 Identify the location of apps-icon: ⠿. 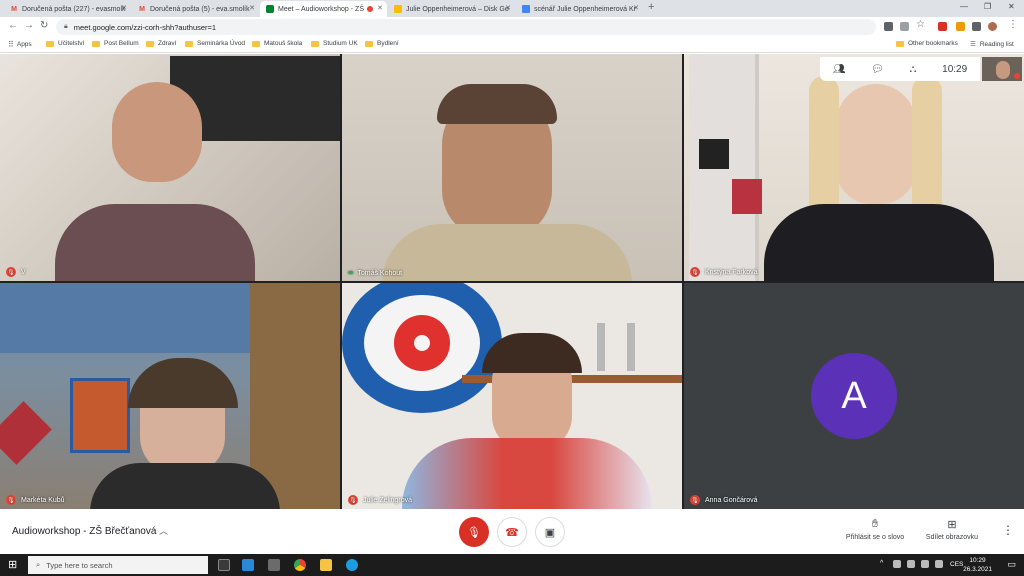
(11, 44).